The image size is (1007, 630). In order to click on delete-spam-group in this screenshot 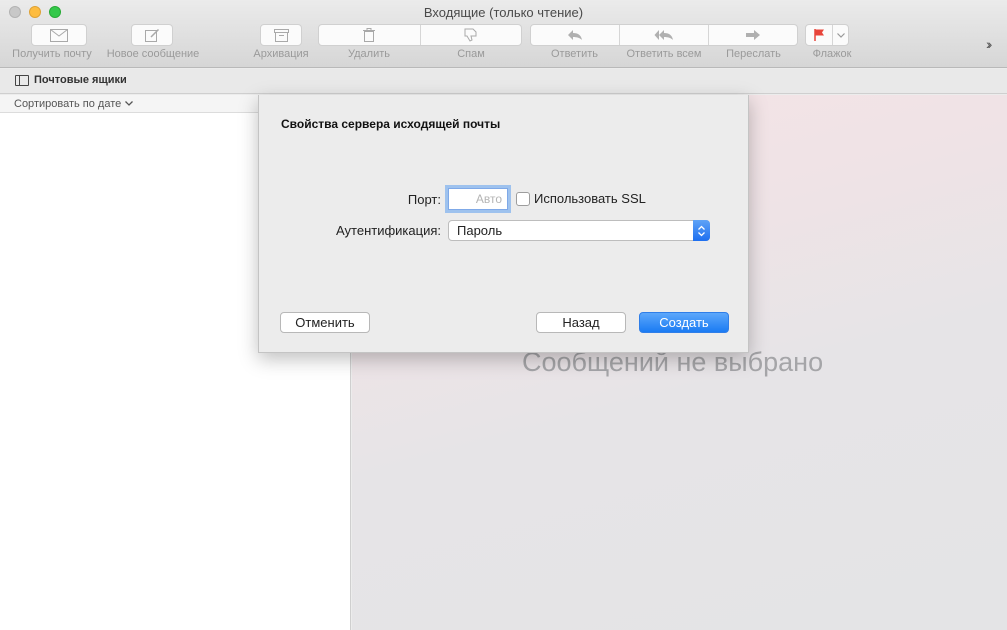, I will do `click(420, 35)`.